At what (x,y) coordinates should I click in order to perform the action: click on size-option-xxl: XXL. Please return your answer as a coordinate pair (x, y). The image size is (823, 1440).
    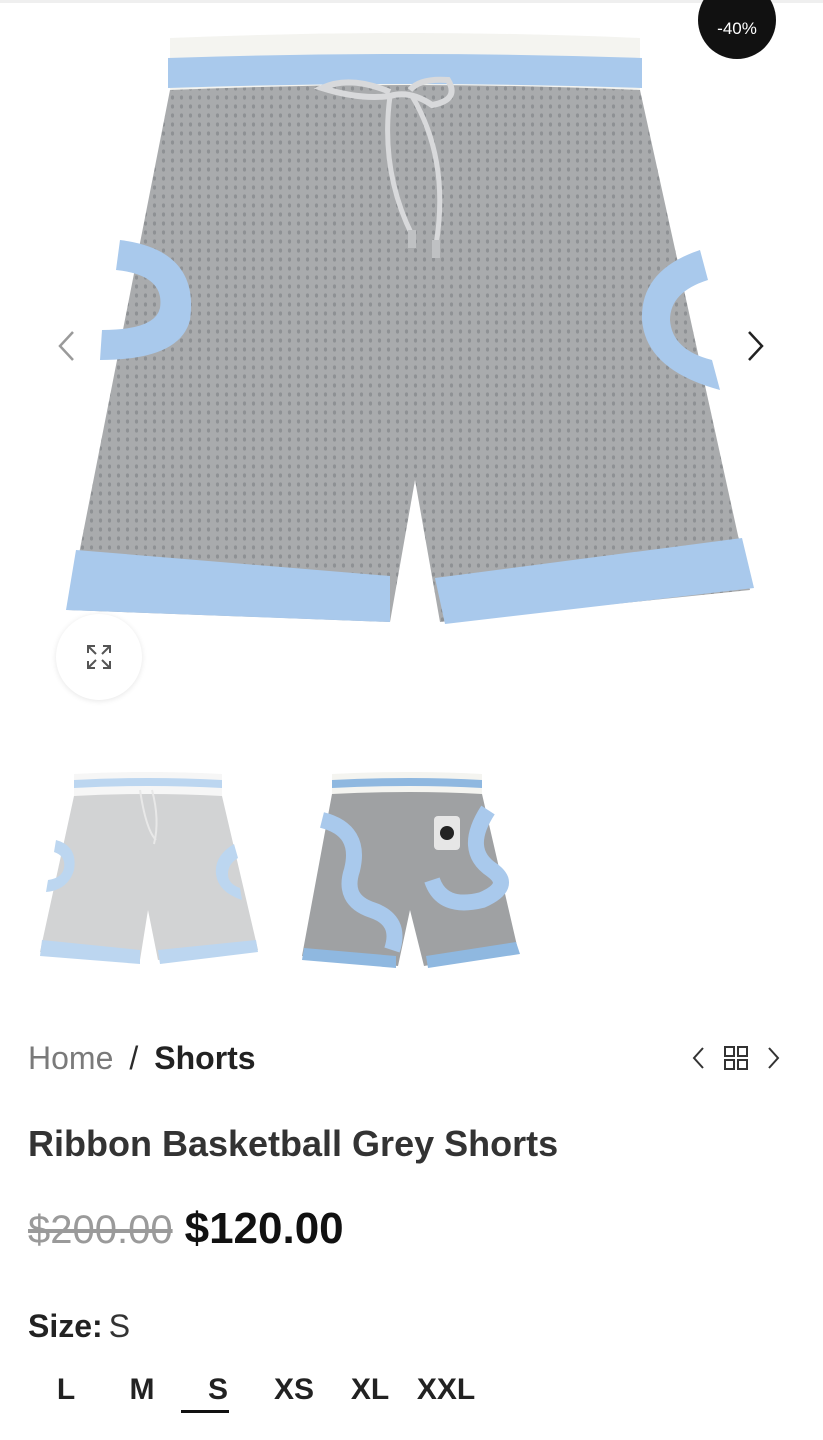
    Looking at the image, I should click on (446, 1390).